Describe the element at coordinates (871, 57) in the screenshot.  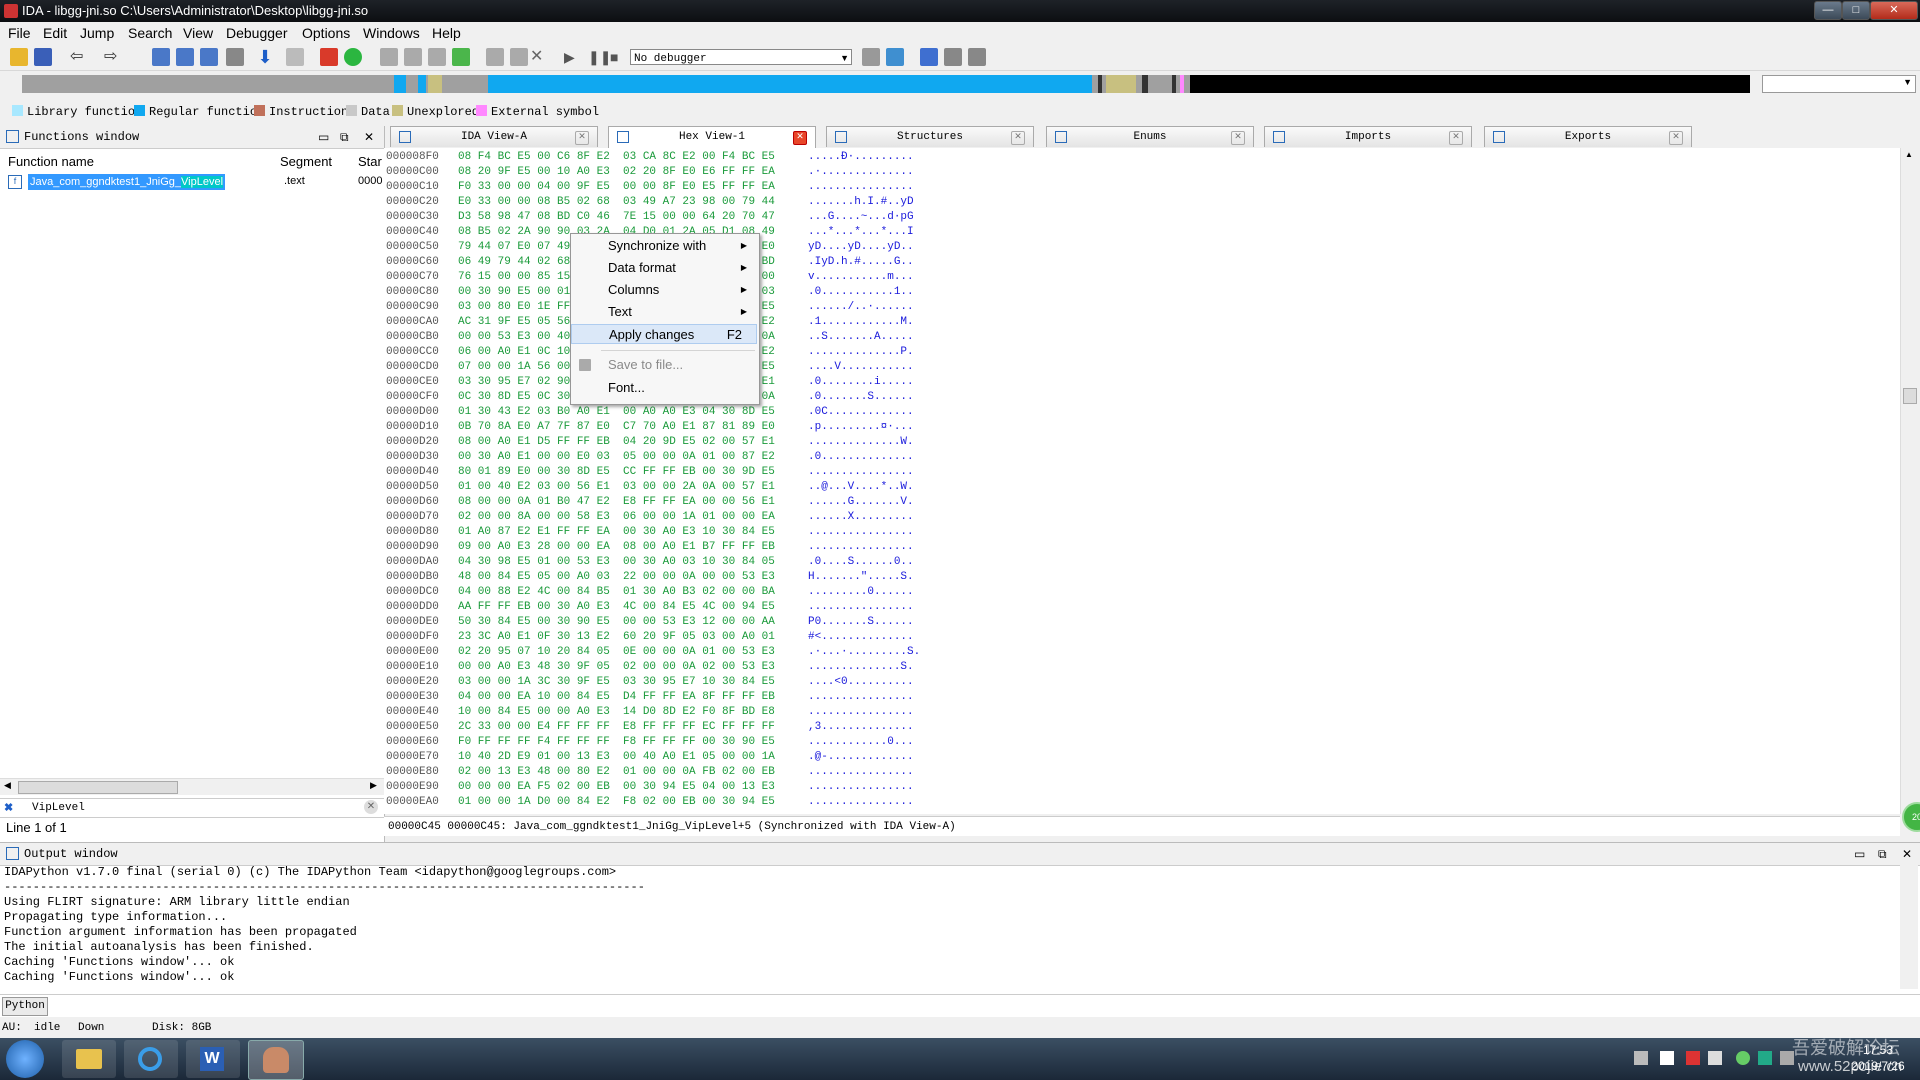
I see `debug-option-icon` at that location.